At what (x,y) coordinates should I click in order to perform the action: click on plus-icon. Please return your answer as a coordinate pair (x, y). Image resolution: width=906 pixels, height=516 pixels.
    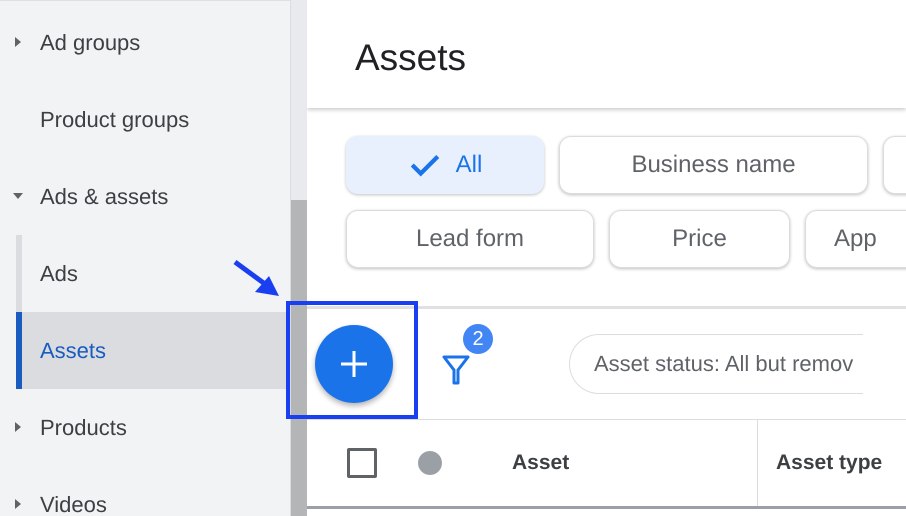
    Looking at the image, I should click on (354, 364).